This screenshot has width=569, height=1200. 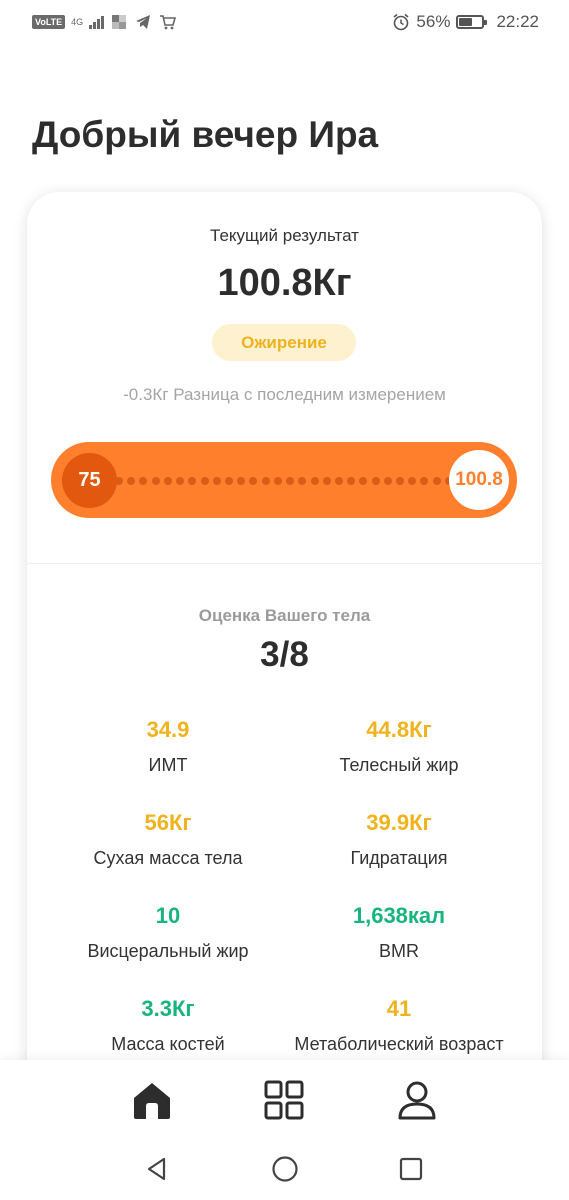 I want to click on metric-label: Висцеральный жир, so click(x=168, y=951).